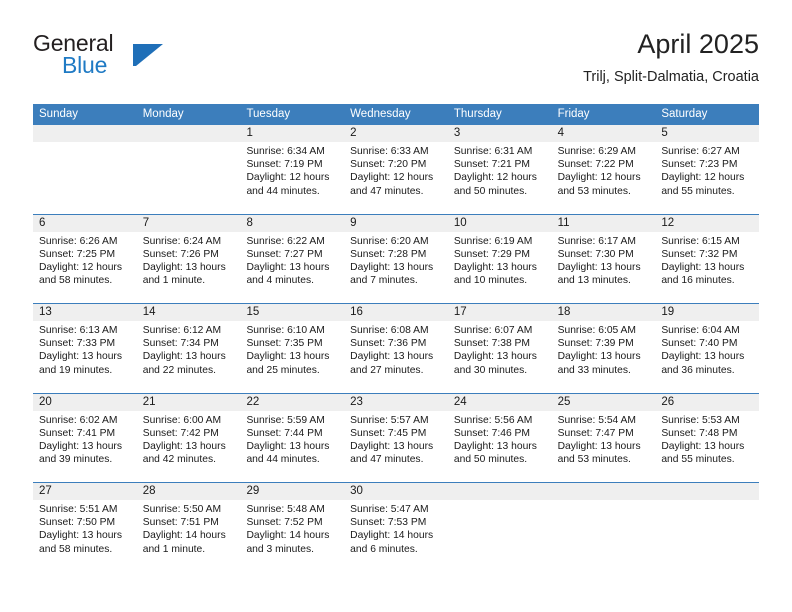 Image resolution: width=792 pixels, height=612 pixels. Describe the element at coordinates (700, 151) in the screenshot. I see `day-detail-line: Sunrise: 6:27 AM` at that location.